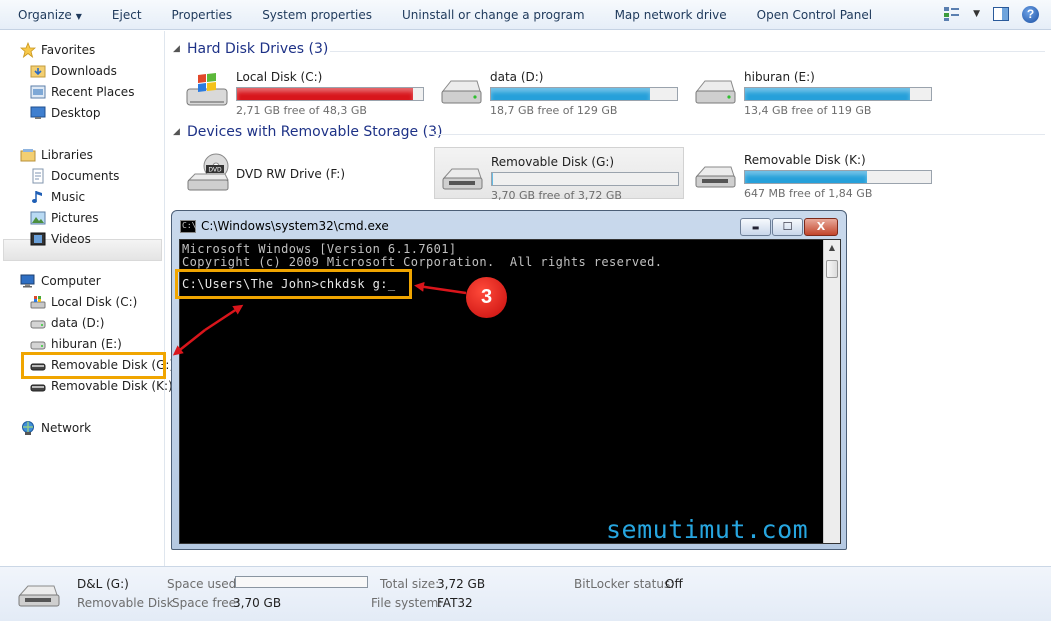  What do you see at coordinates (85, 176) in the screenshot?
I see `nav-documents-label: Documents` at bounding box center [85, 176].